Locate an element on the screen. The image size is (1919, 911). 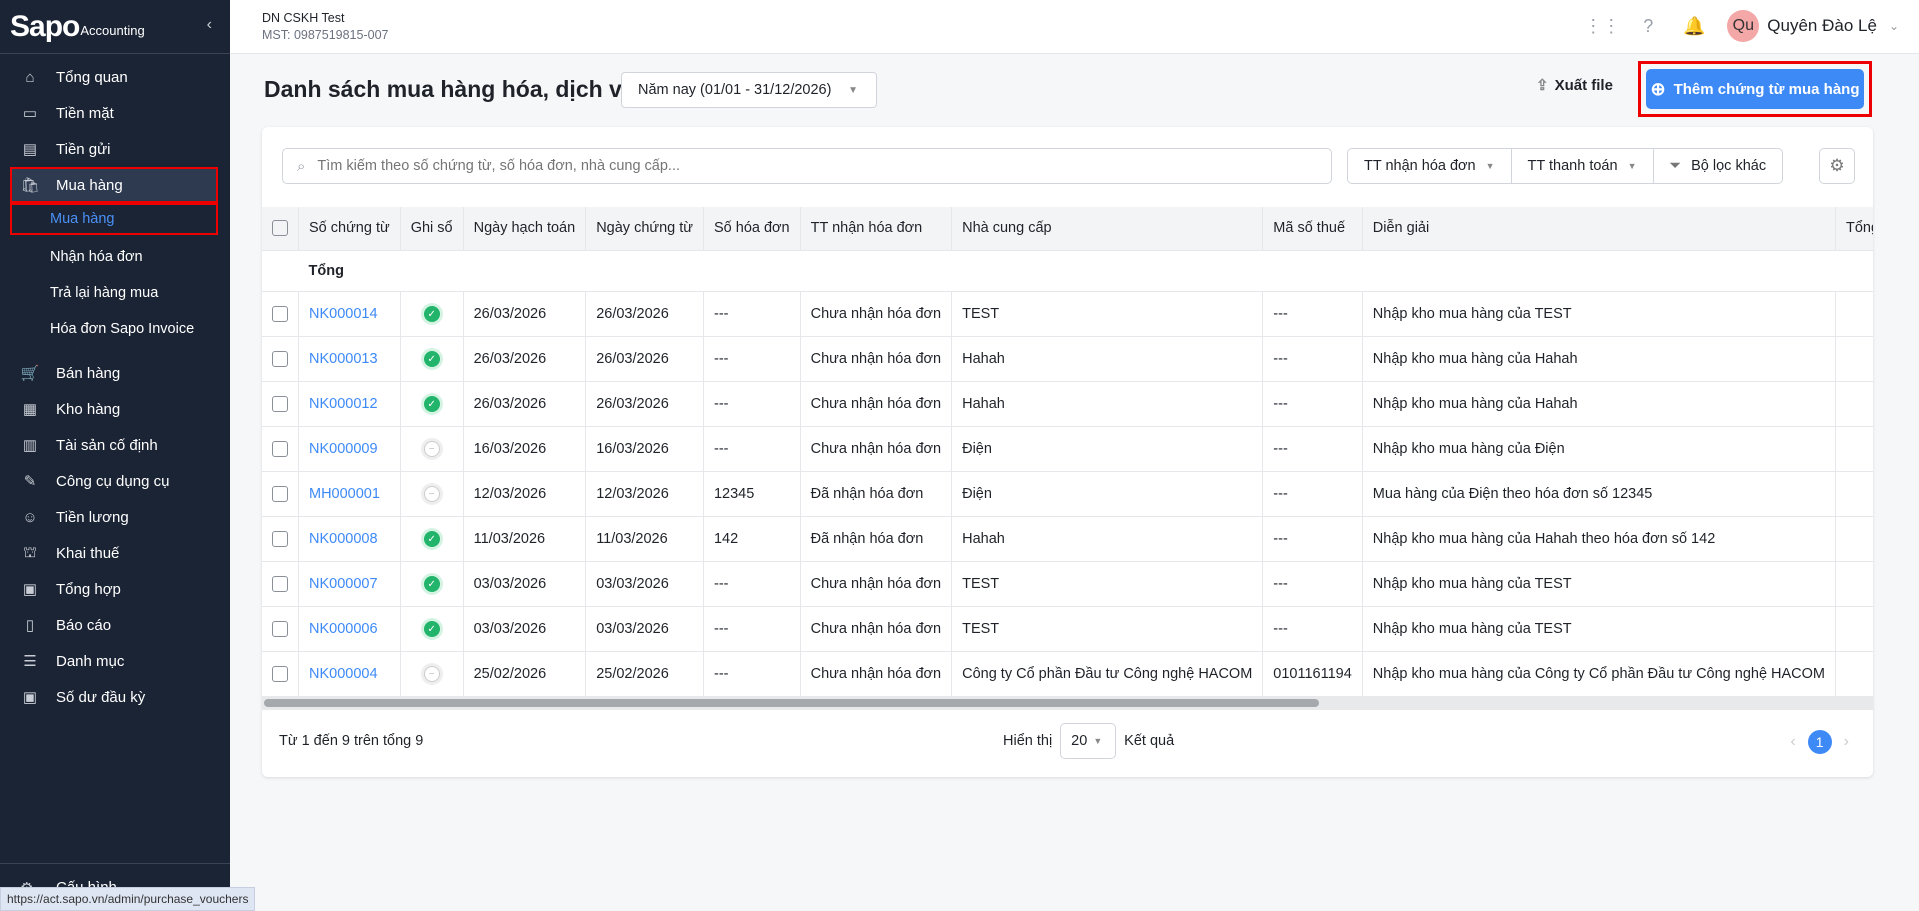
table-settings-button: ⚙ is located at coordinates (1837, 166).